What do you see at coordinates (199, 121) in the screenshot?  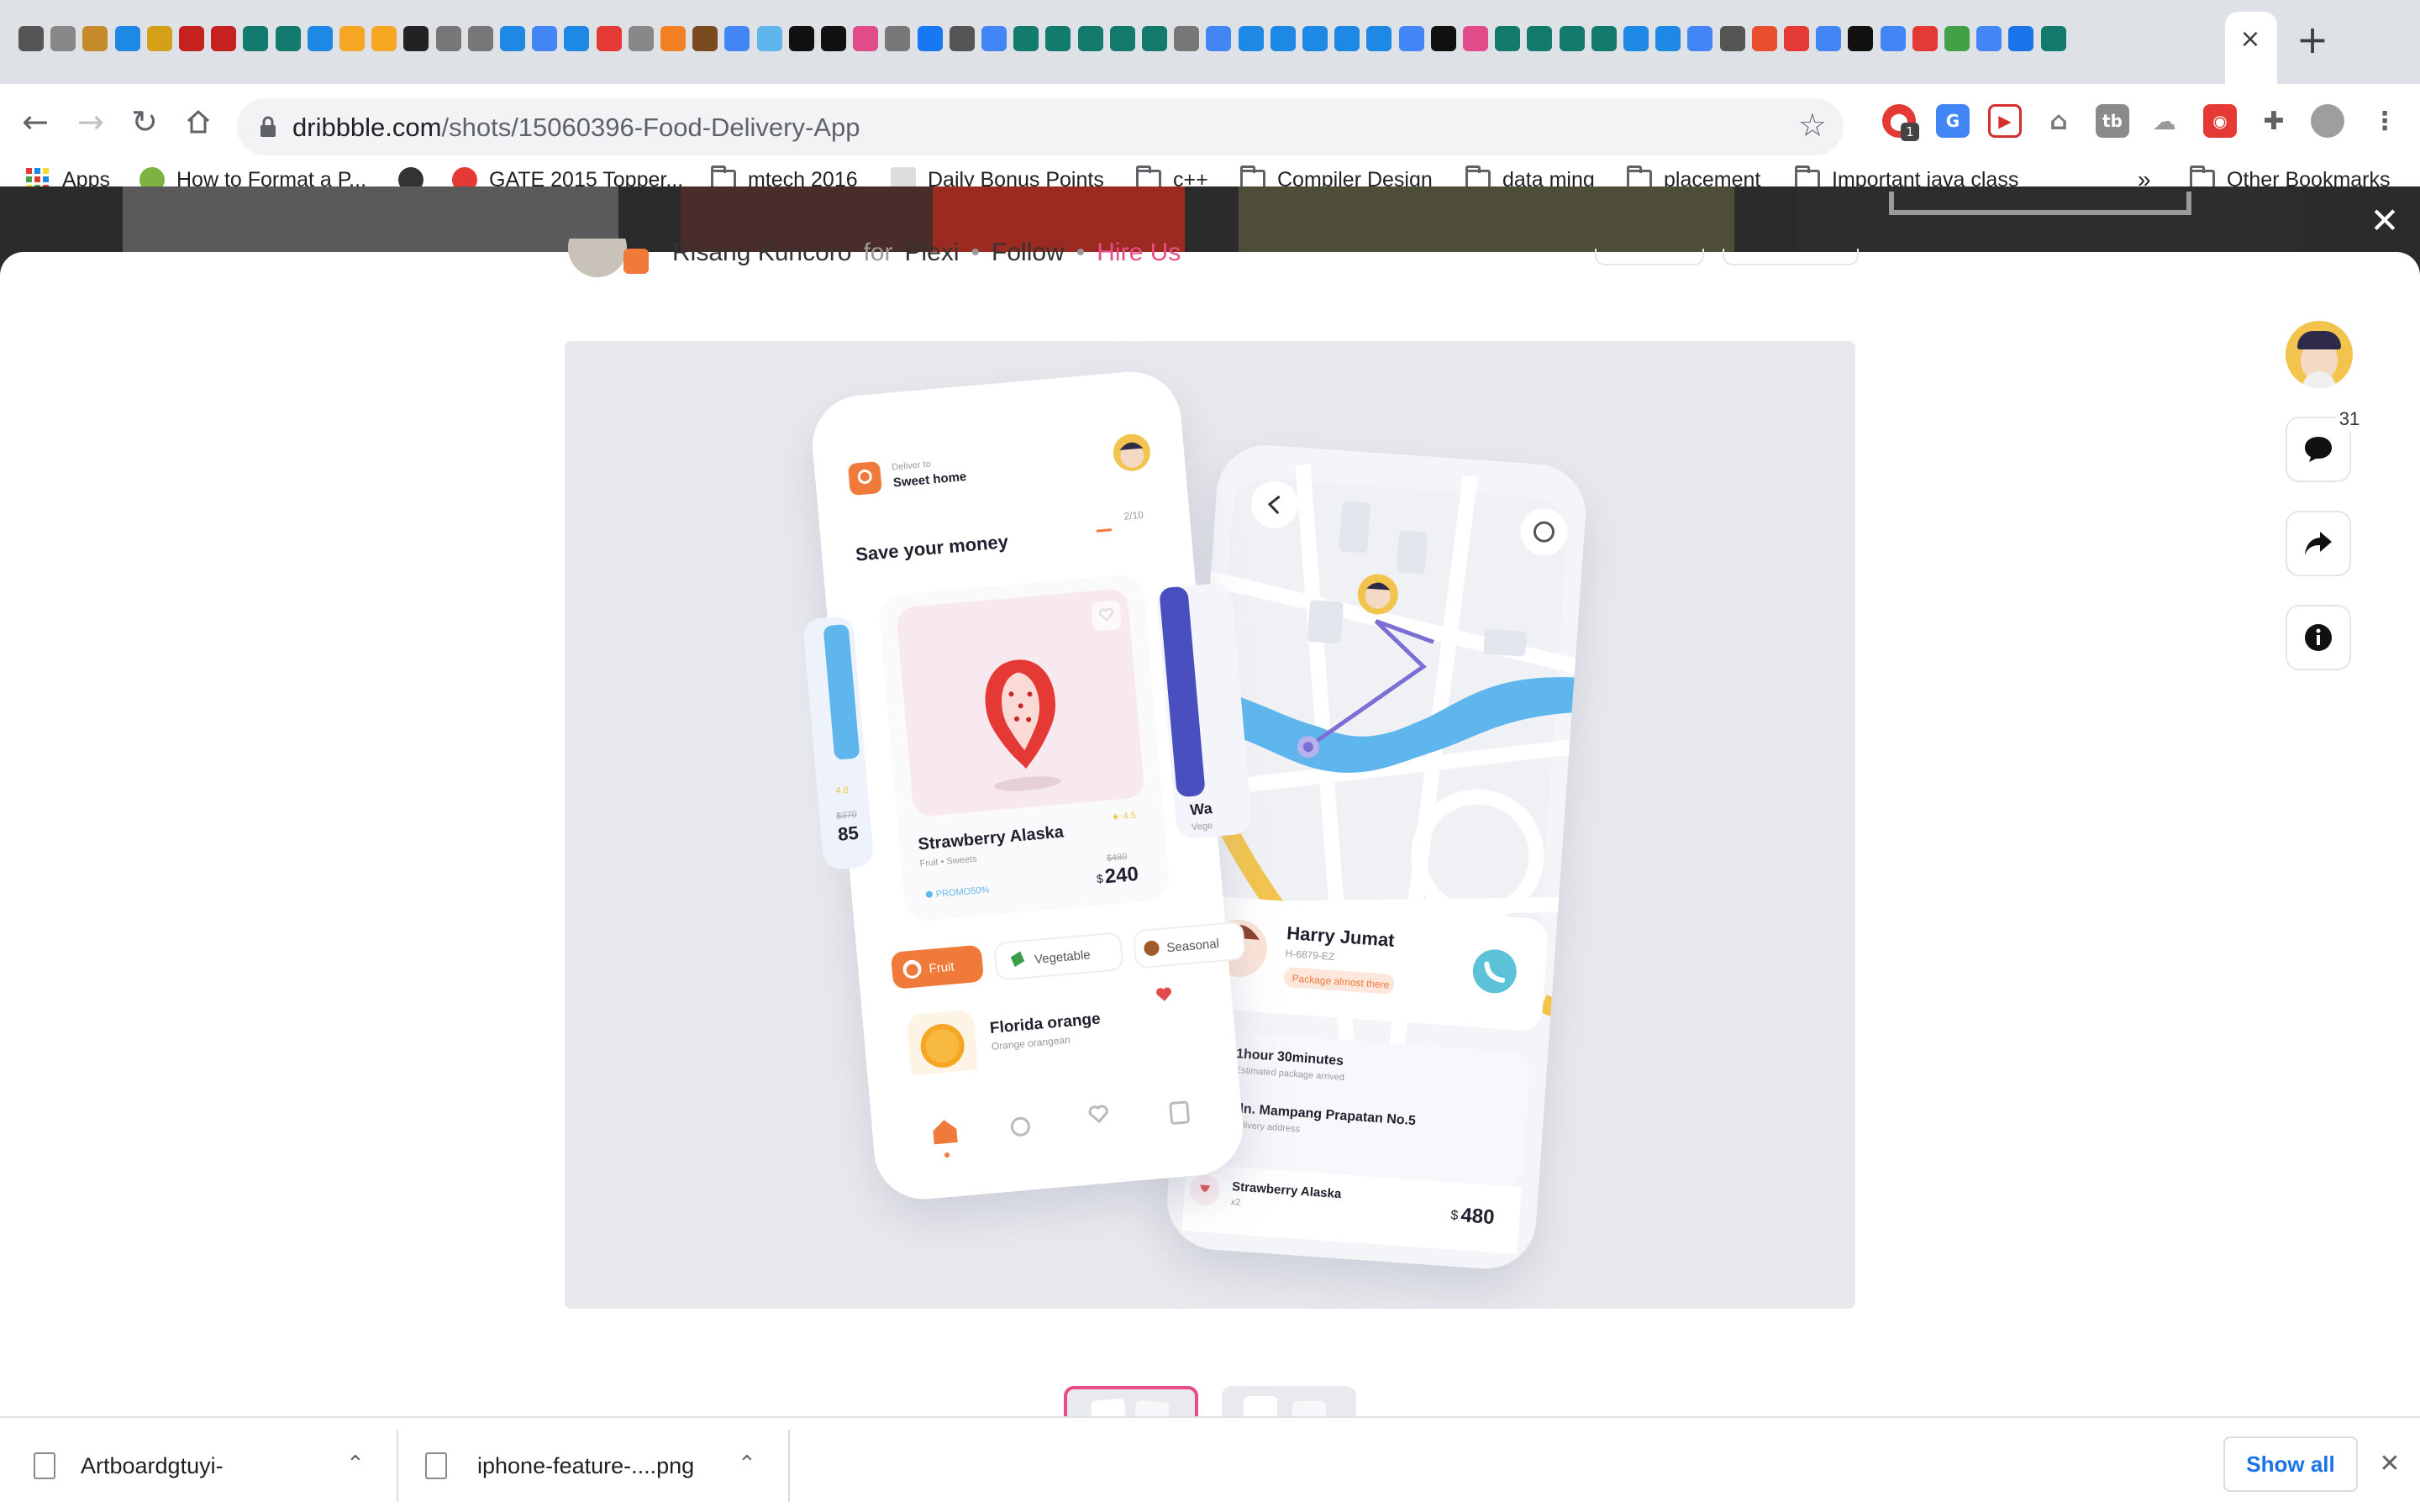 I see `home-icon` at bounding box center [199, 121].